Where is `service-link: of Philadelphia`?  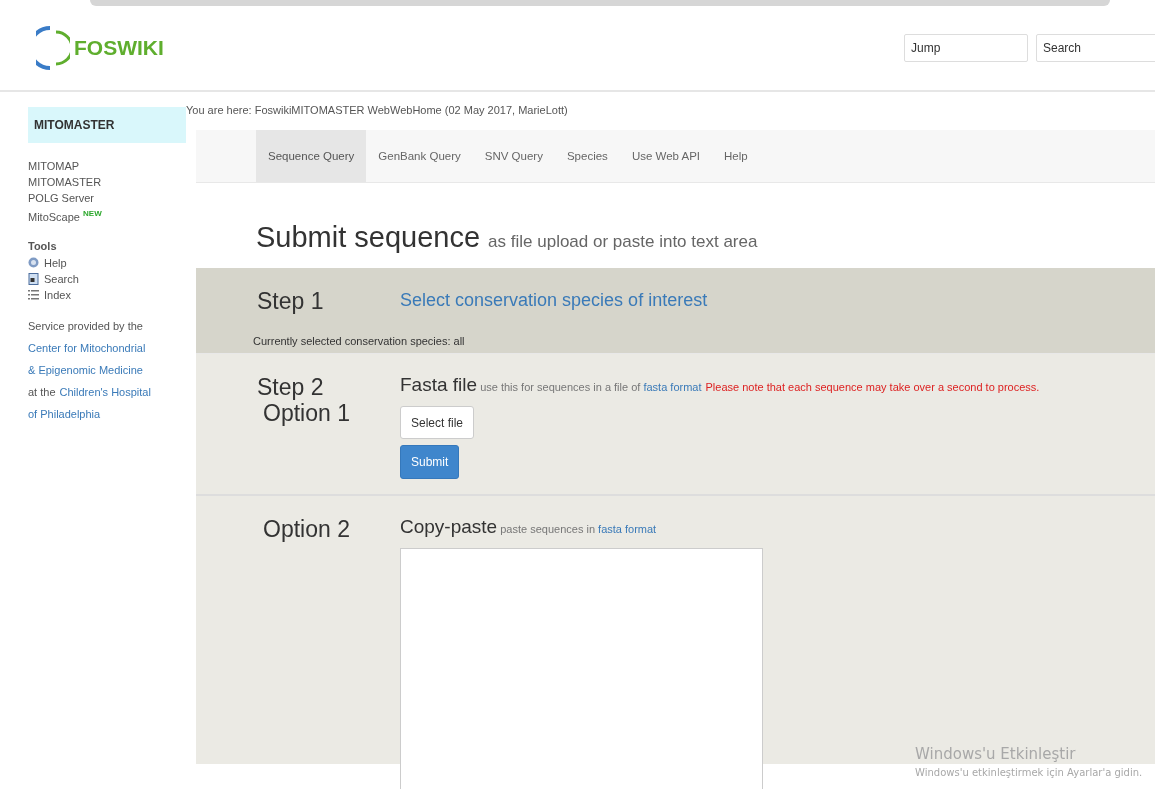 service-link: of Philadelphia is located at coordinates (64, 413).